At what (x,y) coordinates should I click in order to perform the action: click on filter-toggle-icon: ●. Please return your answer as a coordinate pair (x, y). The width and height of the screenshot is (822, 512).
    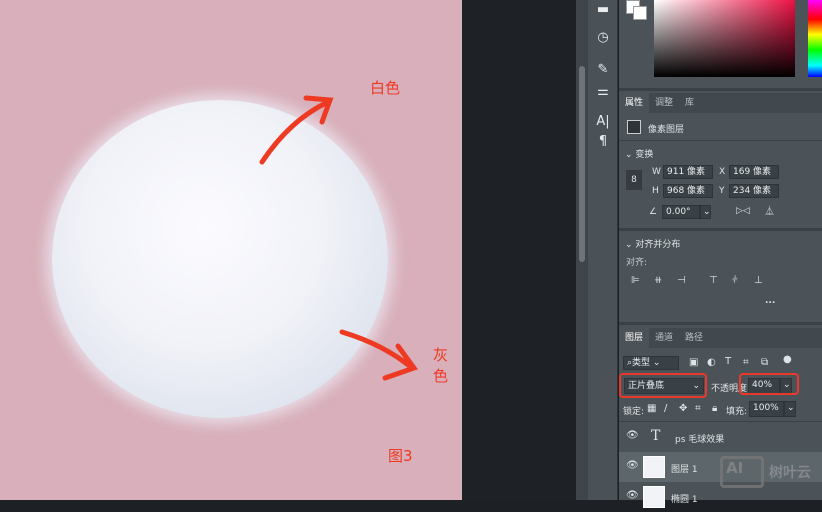
    Looking at the image, I should click on (787, 359).